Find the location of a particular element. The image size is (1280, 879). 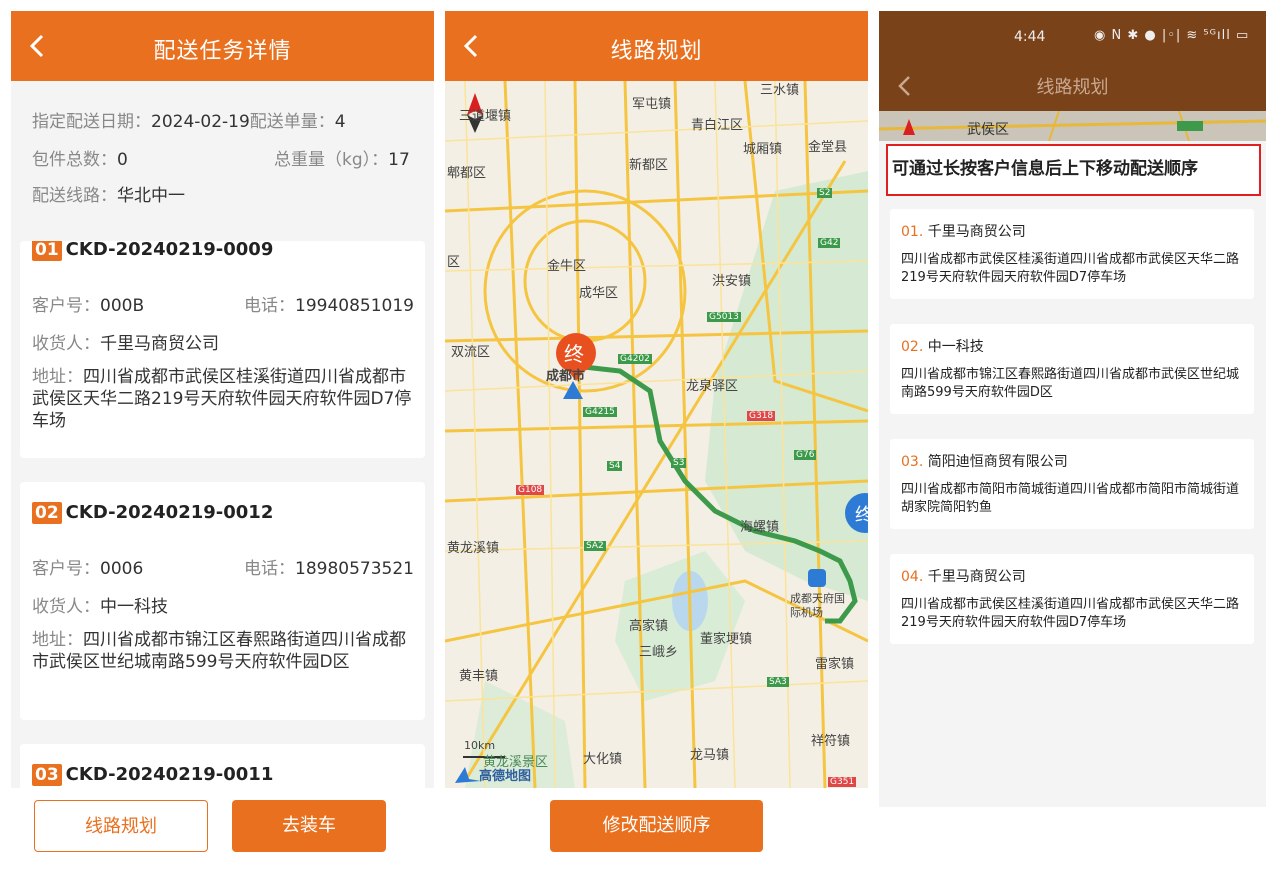

map-label: 黄龙溪镇 is located at coordinates (473, 548).